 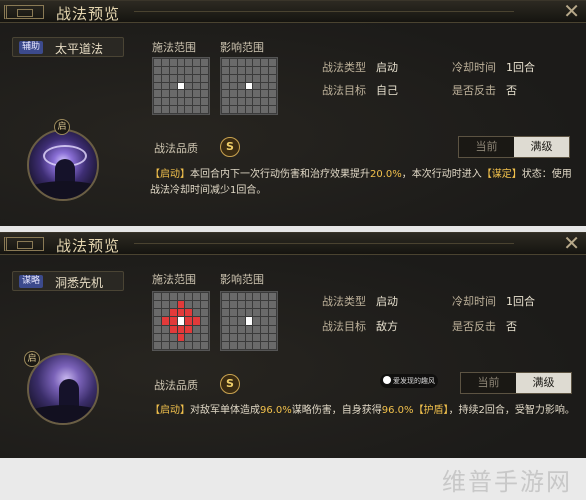 What do you see at coordinates (409, 381) in the screenshot?
I see `watermark: 爱发现的趣风` at bounding box center [409, 381].